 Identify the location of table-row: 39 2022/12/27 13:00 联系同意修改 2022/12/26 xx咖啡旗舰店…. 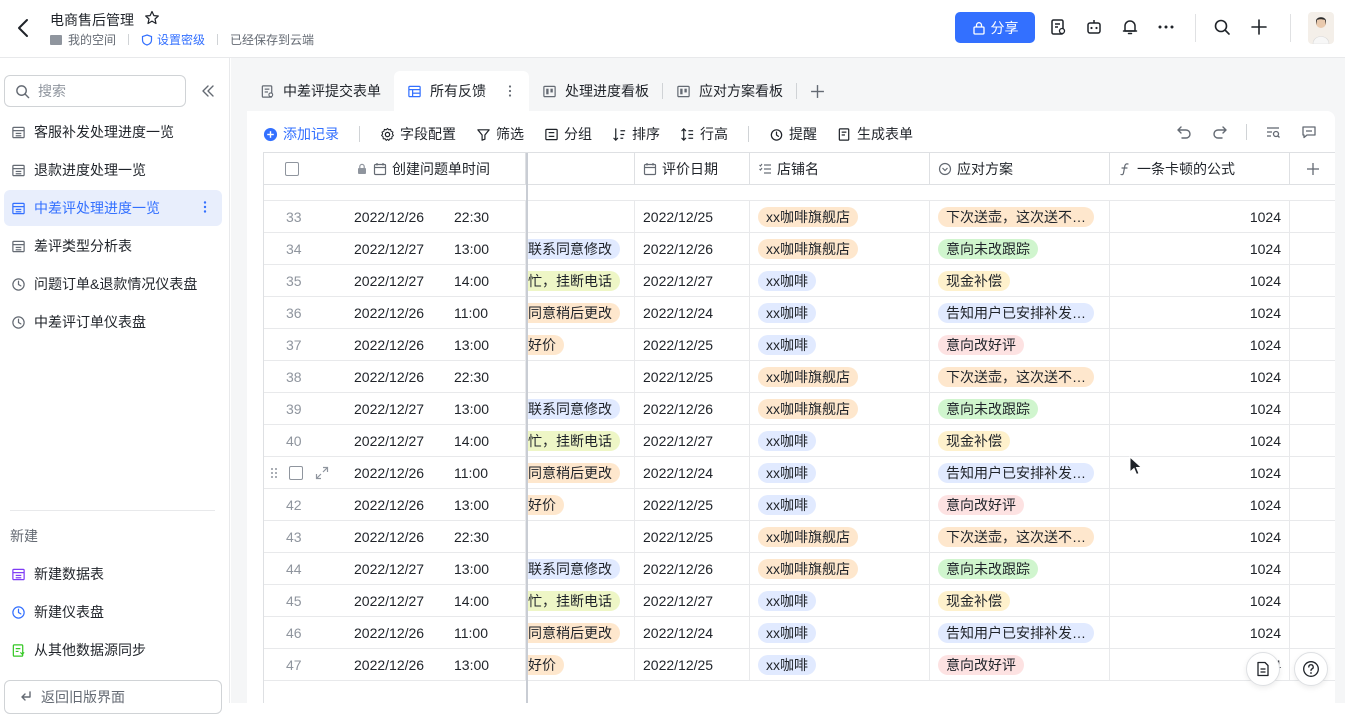
(799, 409).